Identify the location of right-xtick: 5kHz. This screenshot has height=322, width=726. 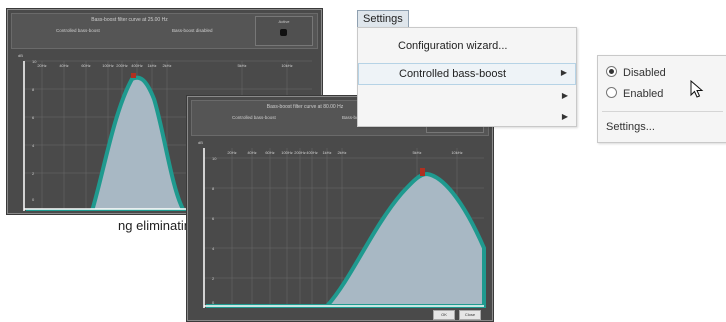
(416, 152).